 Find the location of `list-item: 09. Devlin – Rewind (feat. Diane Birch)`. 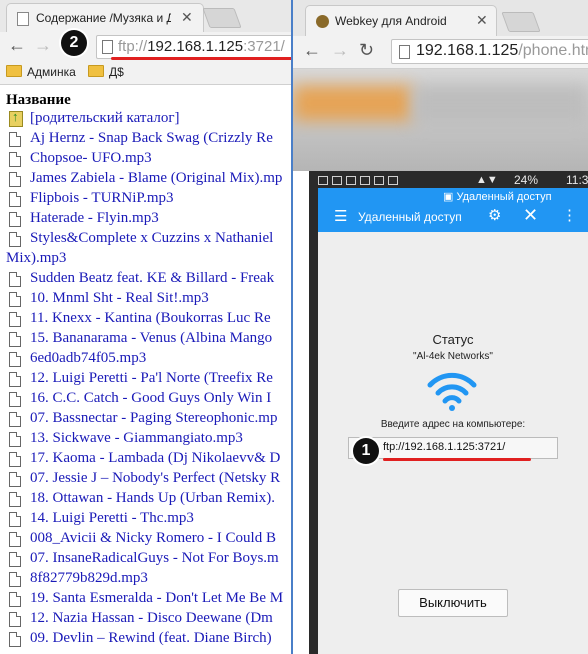

list-item: 09. Devlin – Rewind (feat. Diane Birch) is located at coordinates (148, 640).